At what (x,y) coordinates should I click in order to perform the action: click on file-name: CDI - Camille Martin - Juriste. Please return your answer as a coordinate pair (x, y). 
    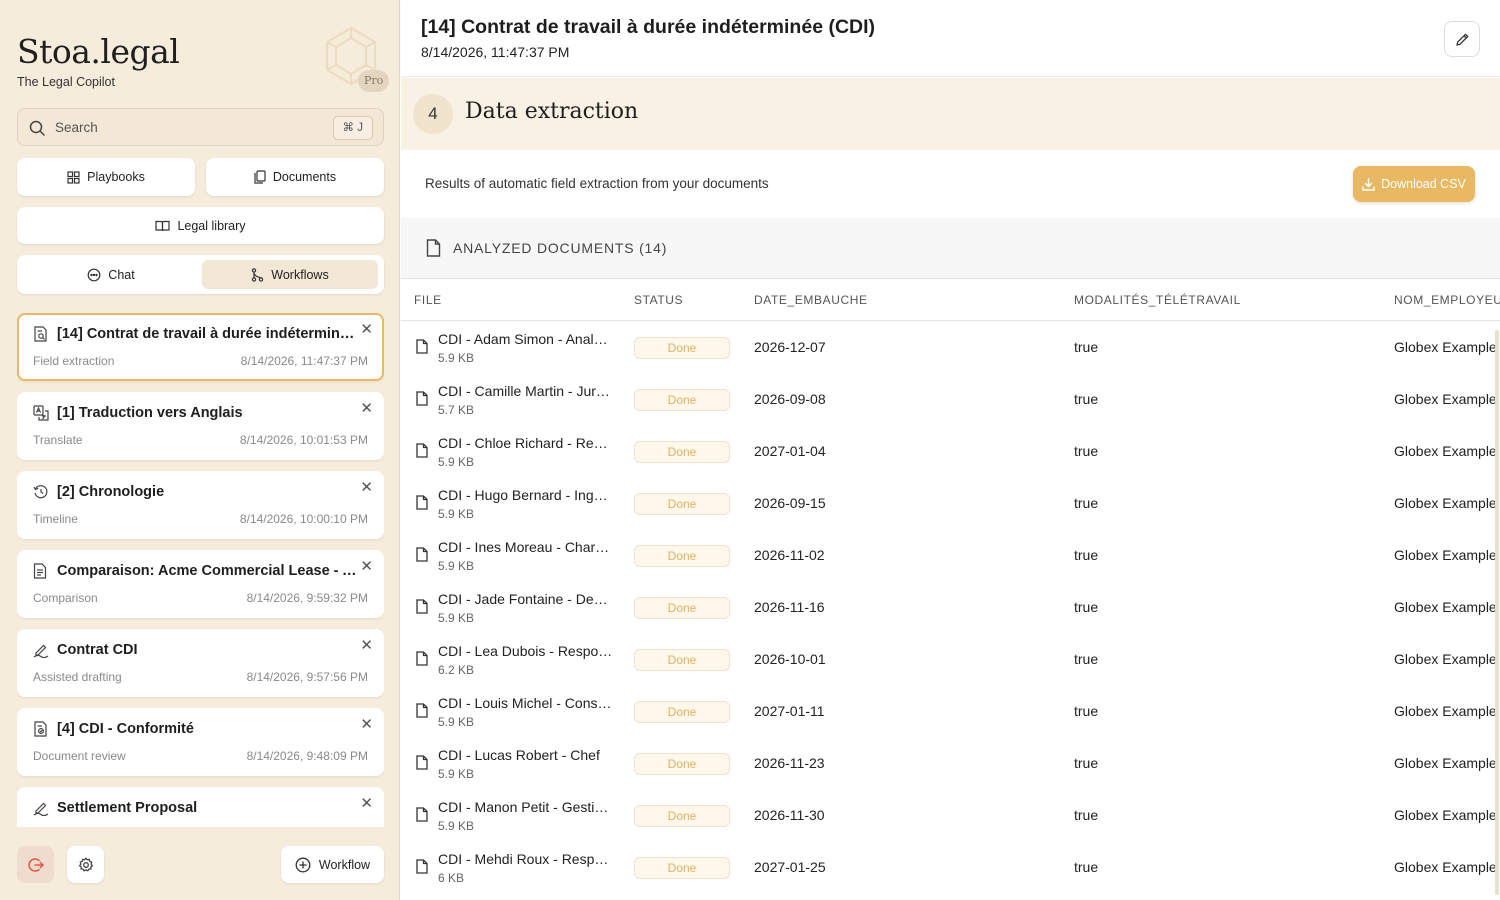
    Looking at the image, I should click on (525, 391).